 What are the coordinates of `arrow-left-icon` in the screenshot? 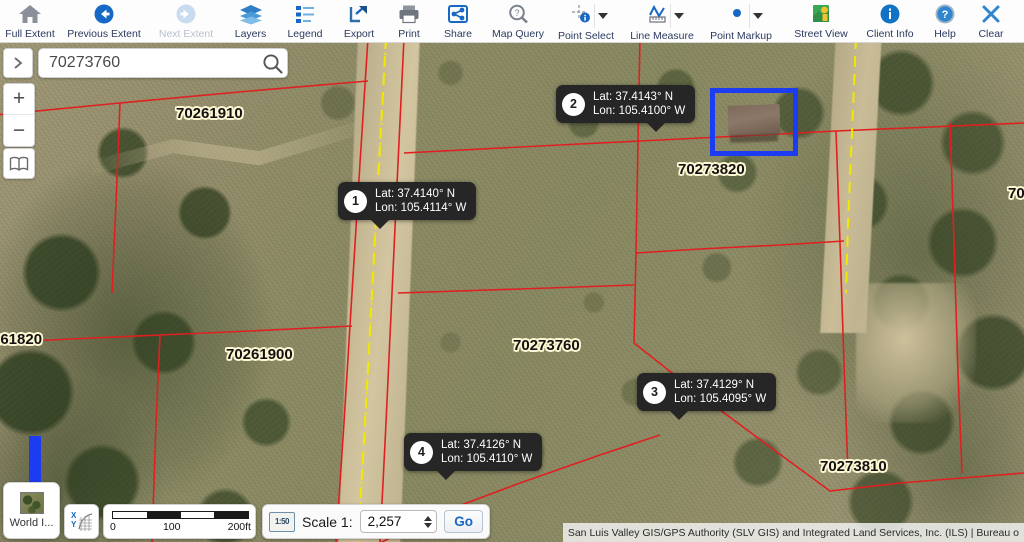 It's located at (104, 14).